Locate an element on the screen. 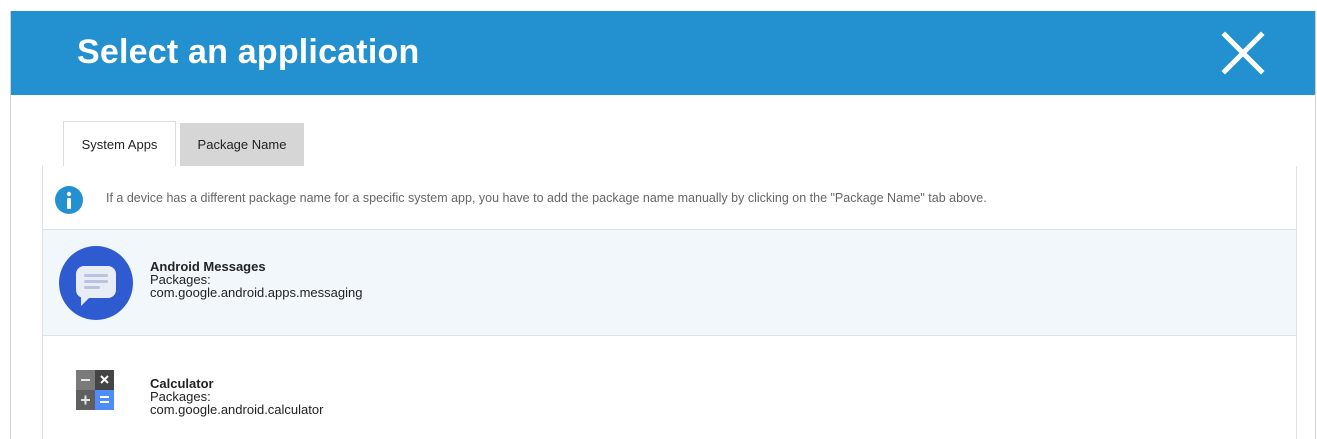 This screenshot has height=439, width=1317. close-icon is located at coordinates (1243, 53).